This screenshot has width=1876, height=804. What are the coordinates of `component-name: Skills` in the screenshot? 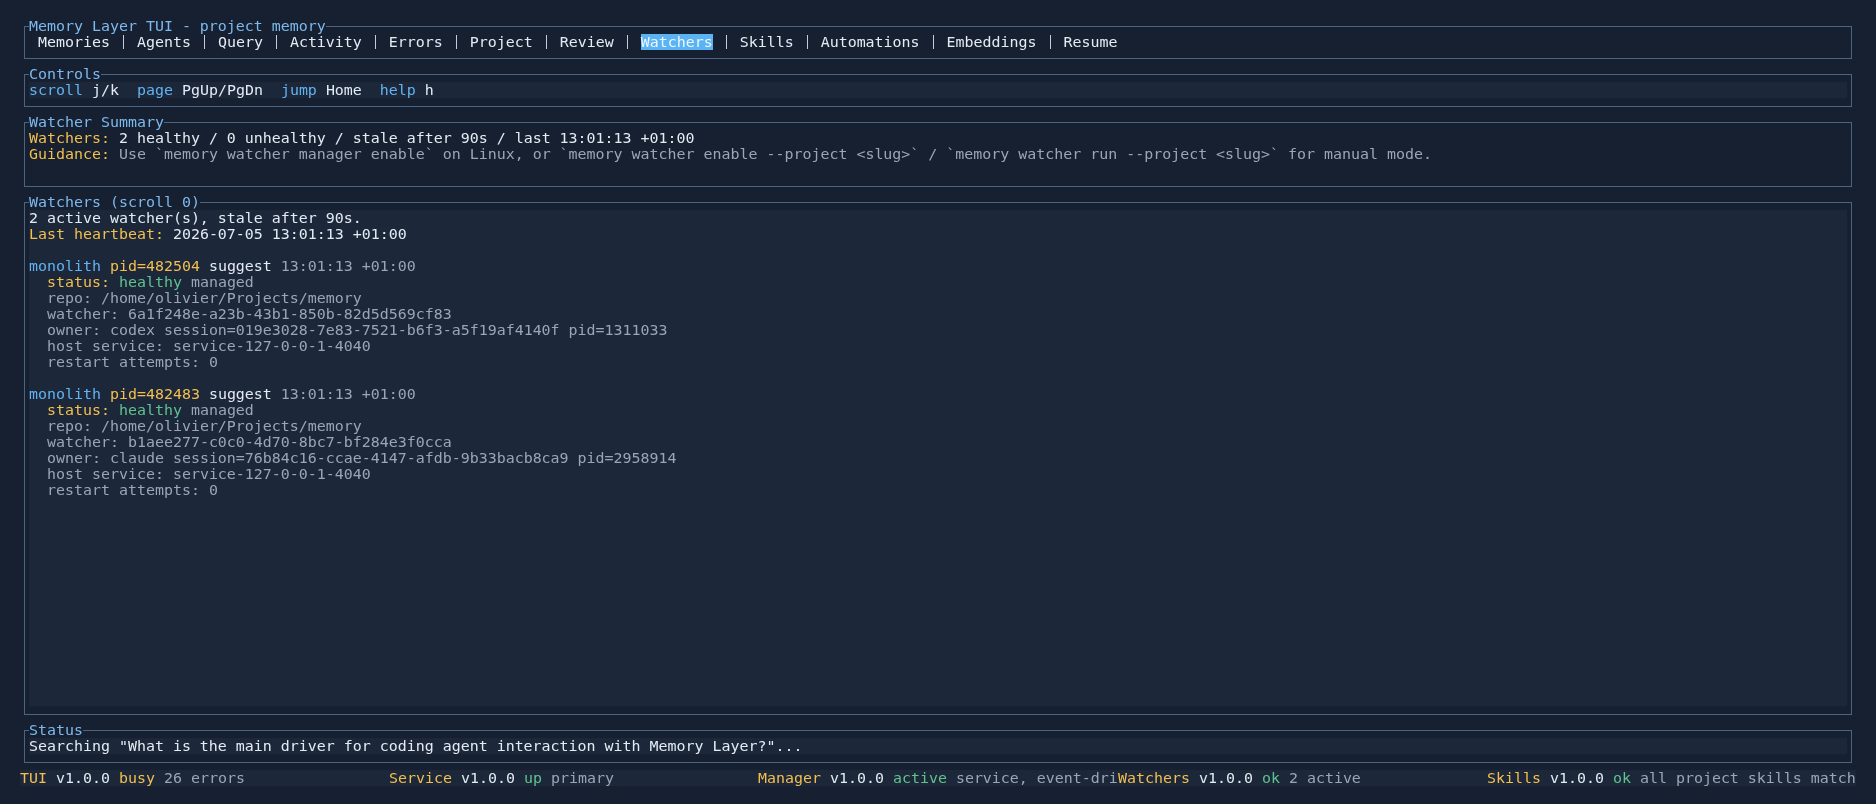 It's located at (1514, 778).